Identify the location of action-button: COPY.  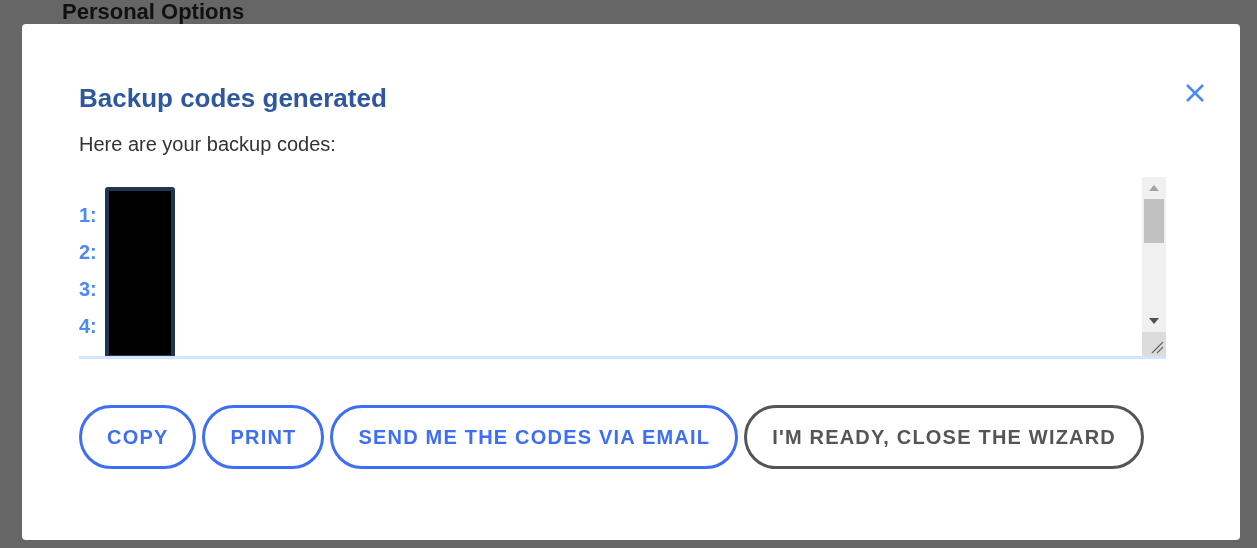
(138, 437).